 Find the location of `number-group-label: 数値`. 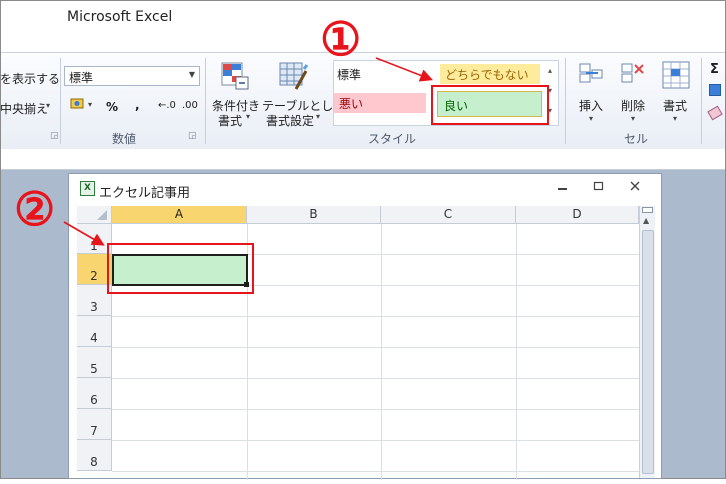

number-group-label: 数値 is located at coordinates (124, 139).